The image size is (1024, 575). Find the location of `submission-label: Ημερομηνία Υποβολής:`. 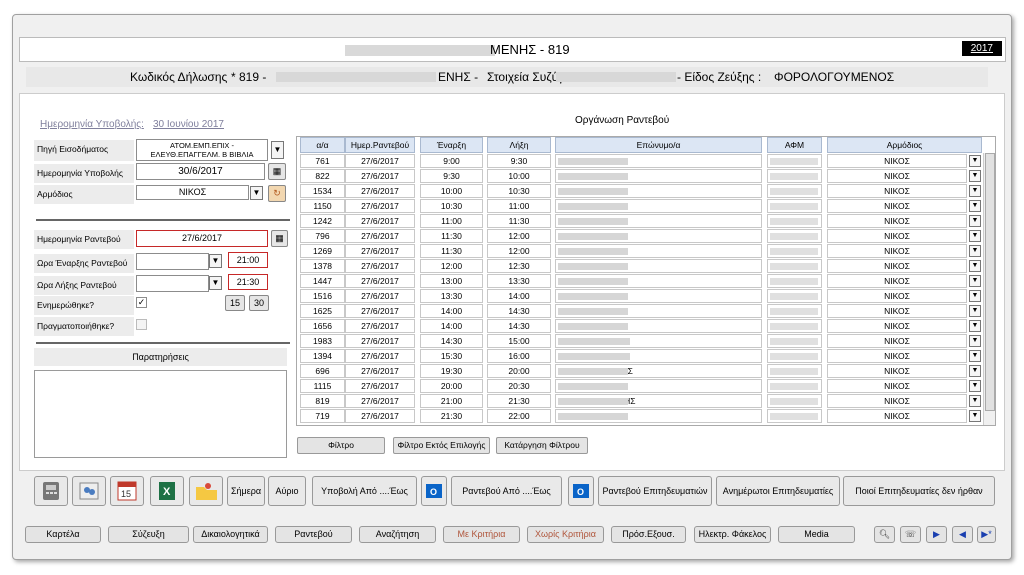

submission-label: Ημερομηνία Υποβολής: is located at coordinates (92, 124).